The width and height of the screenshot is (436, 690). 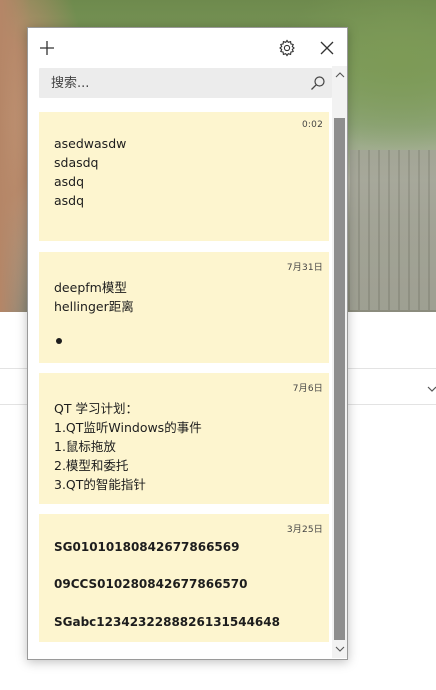 I want to click on search-icon, so click(x=318, y=83).